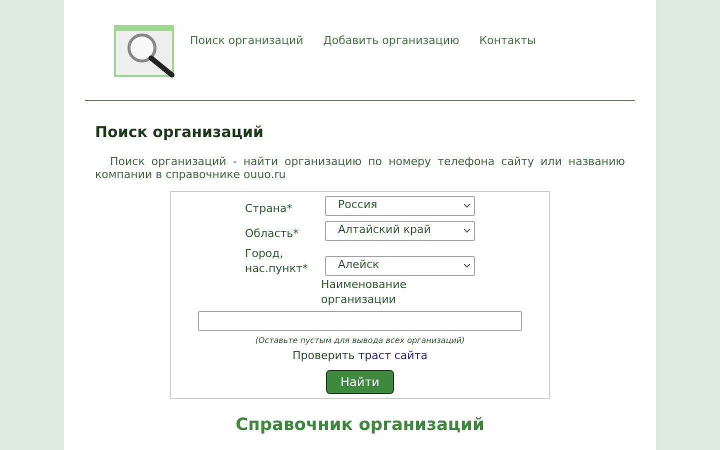  Describe the element at coordinates (393, 355) in the screenshot. I see `trust-link: траст сайта` at that location.